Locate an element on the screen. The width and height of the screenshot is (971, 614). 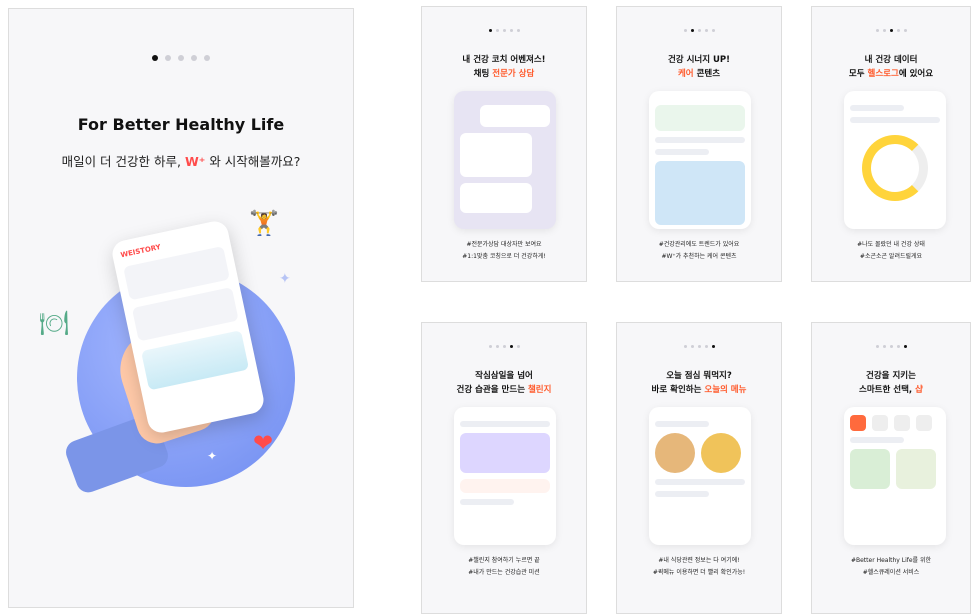
phone-graph is located at coordinates (195, 360).